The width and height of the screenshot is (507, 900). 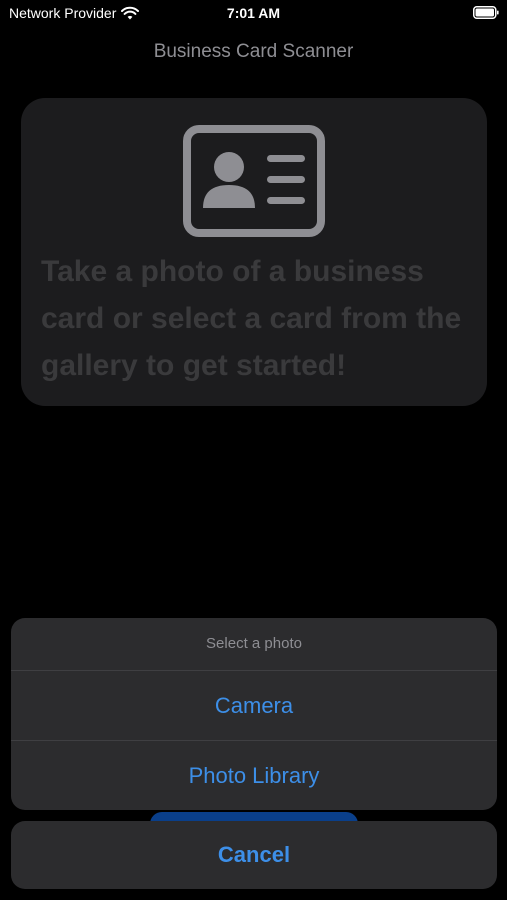 I want to click on camera-option-button: Camera, so click(x=254, y=706).